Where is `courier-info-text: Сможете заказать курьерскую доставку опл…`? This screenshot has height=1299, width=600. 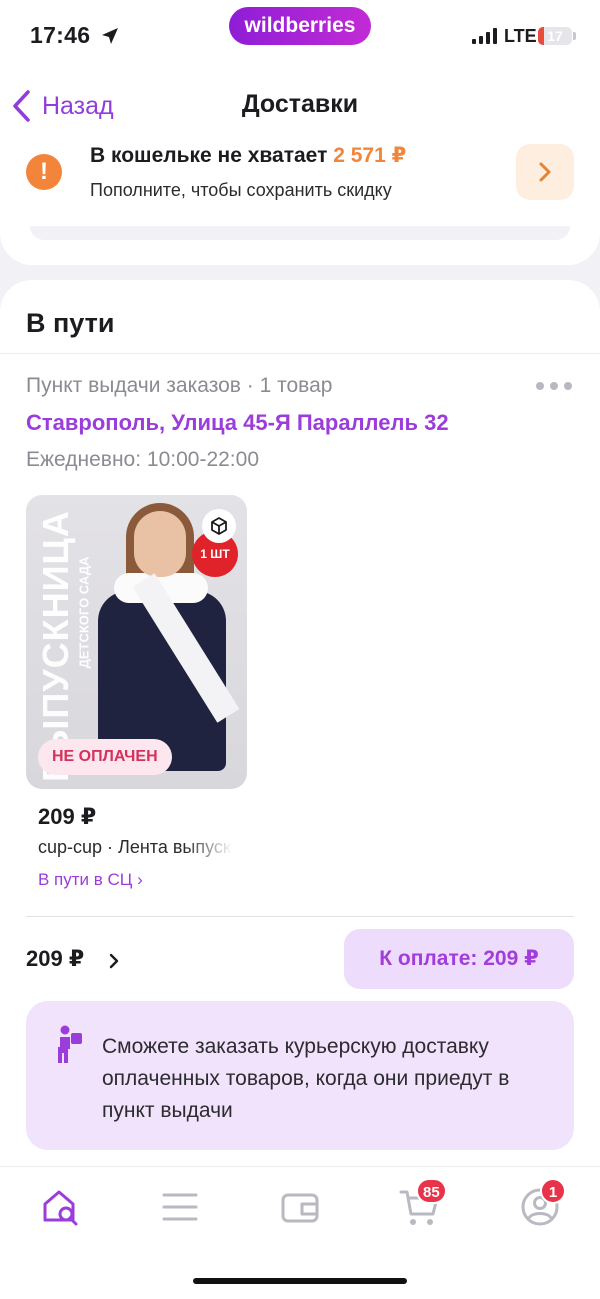 courier-info-text: Сможете заказать курьерскую доставку опл… is located at coordinates (306, 1078).